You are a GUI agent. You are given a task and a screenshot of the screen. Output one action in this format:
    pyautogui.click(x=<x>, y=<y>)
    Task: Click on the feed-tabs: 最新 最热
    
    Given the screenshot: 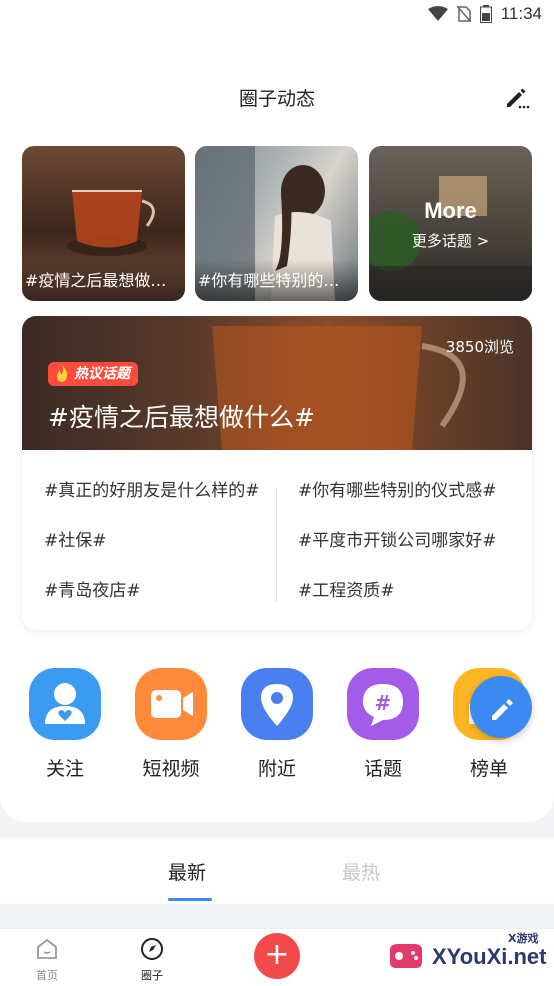 What is the action you would take?
    pyautogui.click(x=277, y=871)
    